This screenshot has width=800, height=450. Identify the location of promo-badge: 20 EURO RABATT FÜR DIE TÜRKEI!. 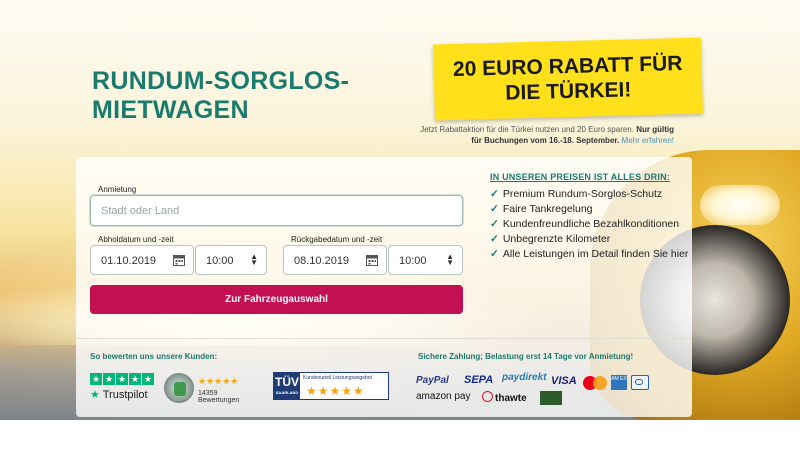
(568, 79).